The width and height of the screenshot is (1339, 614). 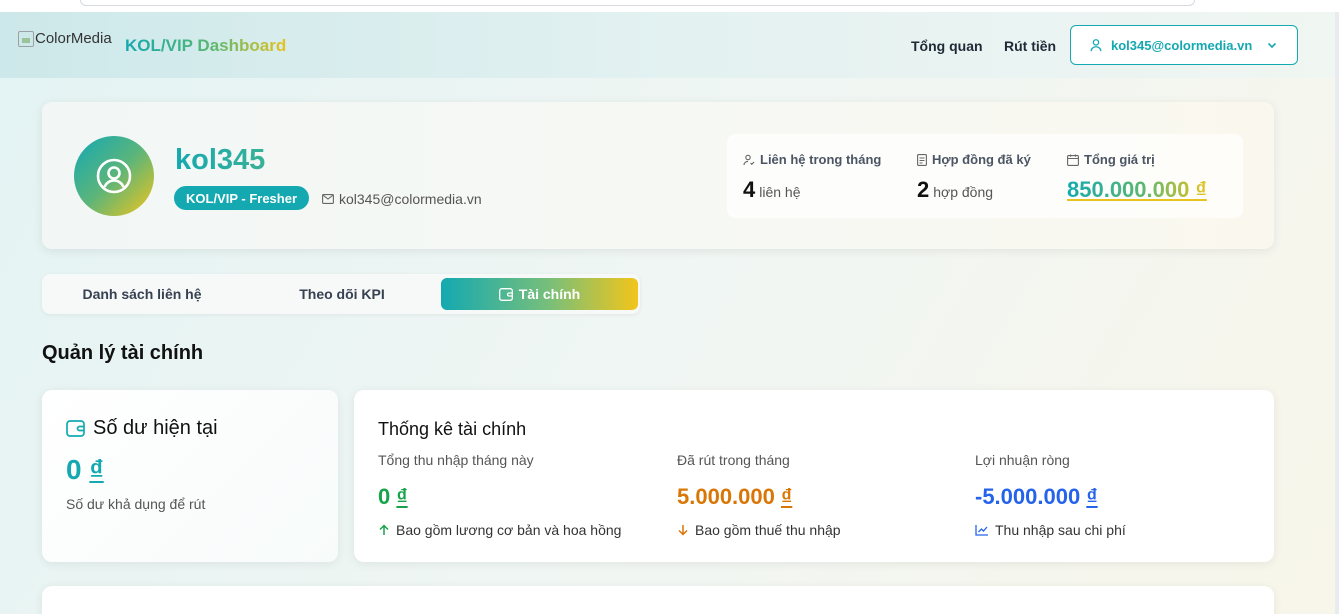 I want to click on user-icon, so click(x=1096, y=45).